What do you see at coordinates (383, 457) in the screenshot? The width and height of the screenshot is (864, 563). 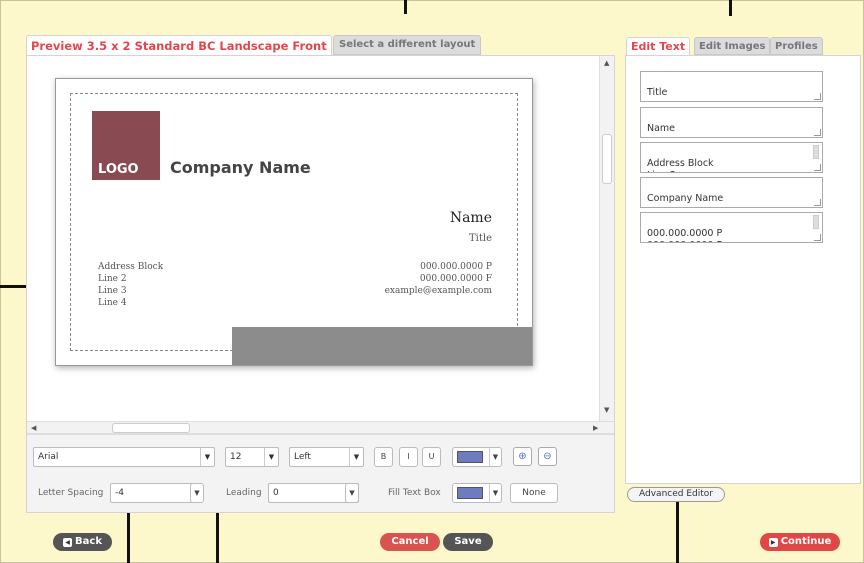 I see `bold-button: B` at bounding box center [383, 457].